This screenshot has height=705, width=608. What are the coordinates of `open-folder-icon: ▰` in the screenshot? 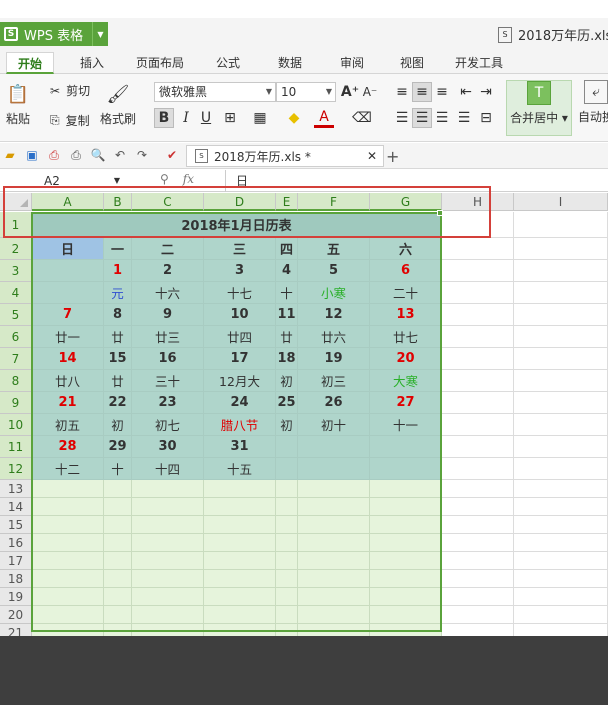 It's located at (10, 155).